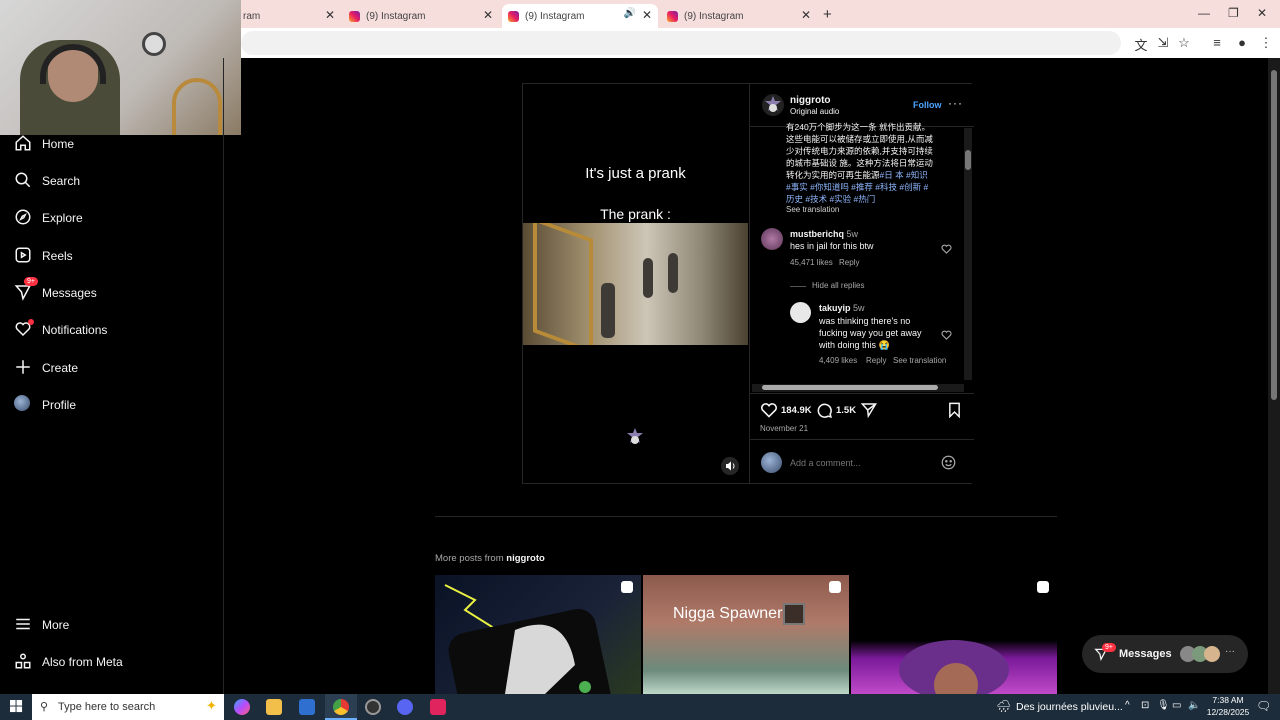 This screenshot has width=1280, height=720. I want to click on add-comment-input, so click(860, 463).